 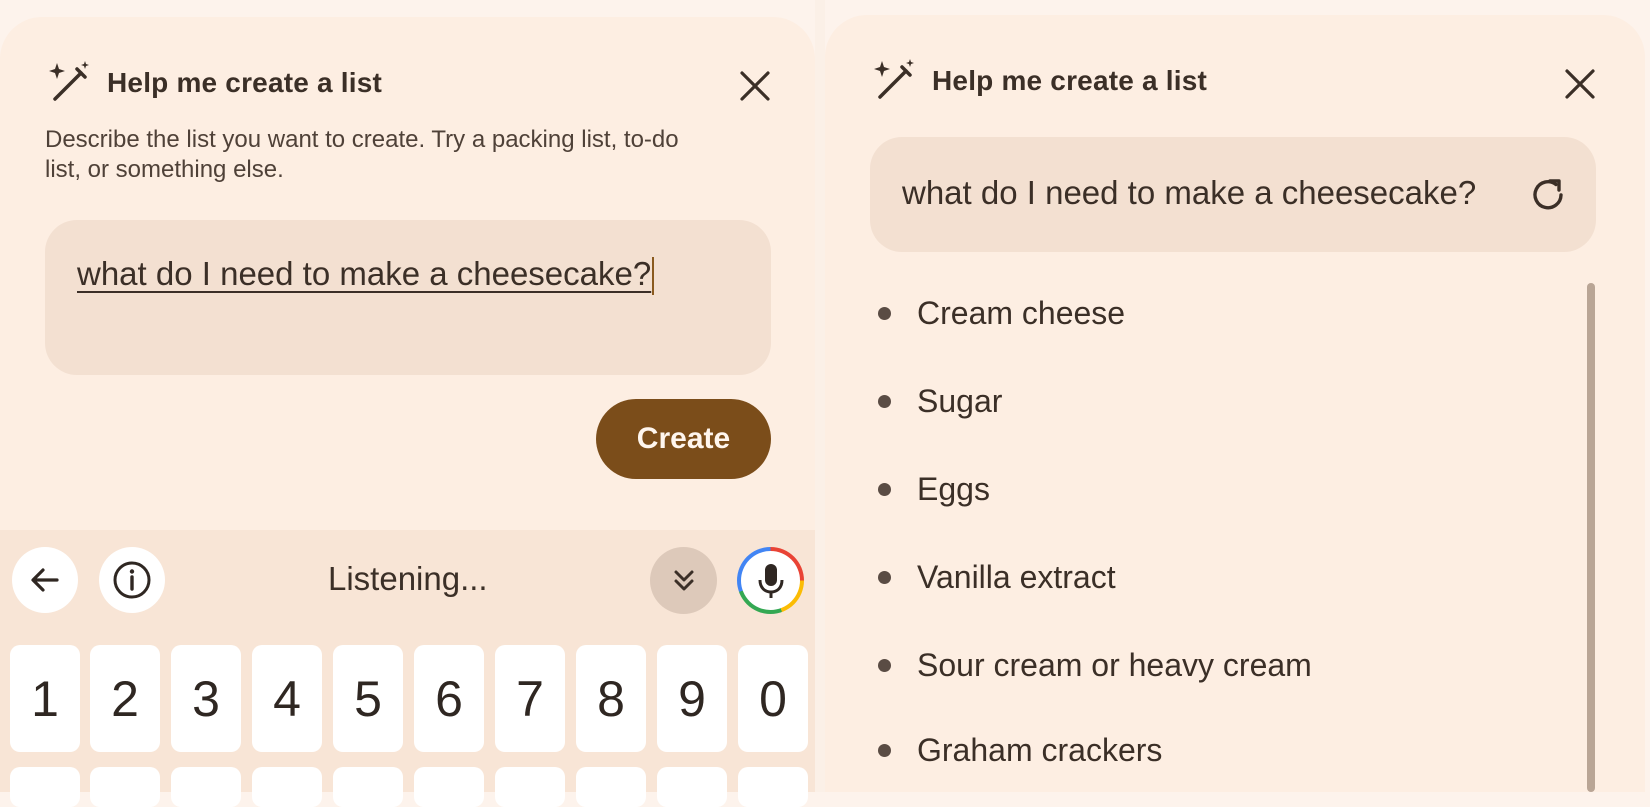 I want to click on prompt-input-text: what do I need to make a cheesecake?, so click(x=366, y=275).